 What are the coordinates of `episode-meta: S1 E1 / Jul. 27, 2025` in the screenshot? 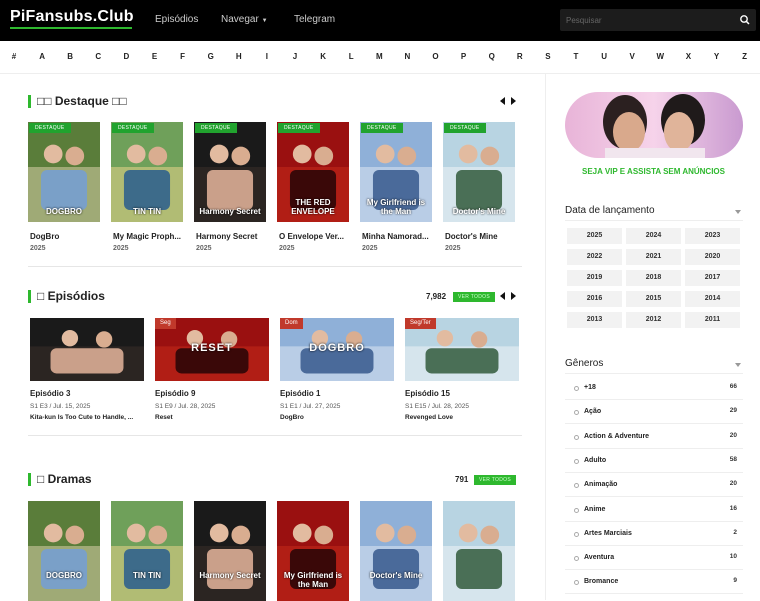 It's located at (310, 406).